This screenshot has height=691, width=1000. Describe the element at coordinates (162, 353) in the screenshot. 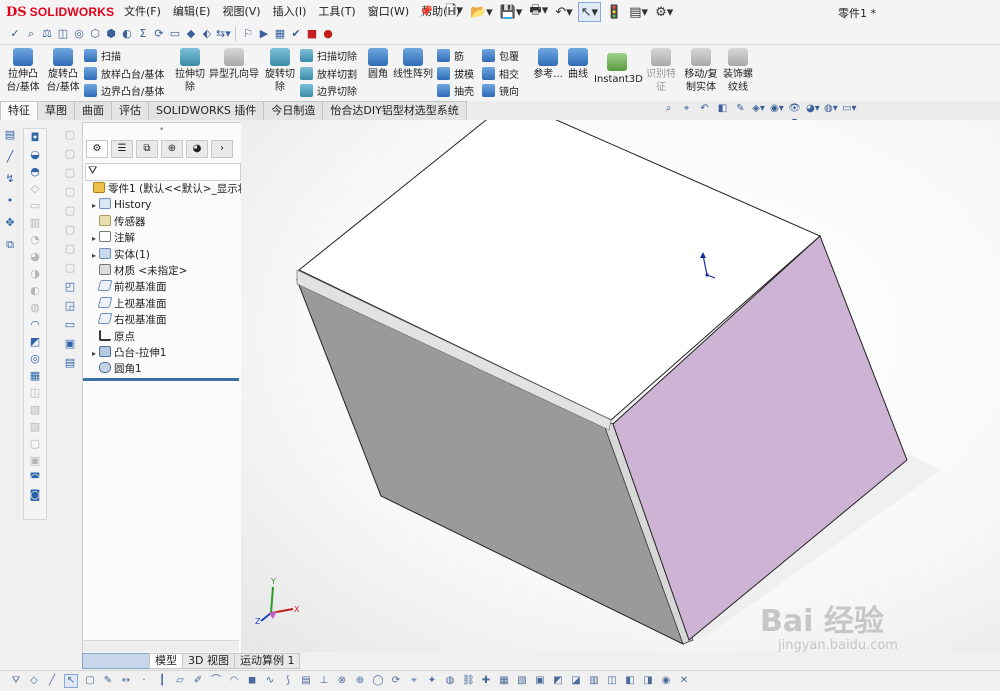

I see `tree-item-boss-extrude: ▸ 凸台-拉伸1` at that location.